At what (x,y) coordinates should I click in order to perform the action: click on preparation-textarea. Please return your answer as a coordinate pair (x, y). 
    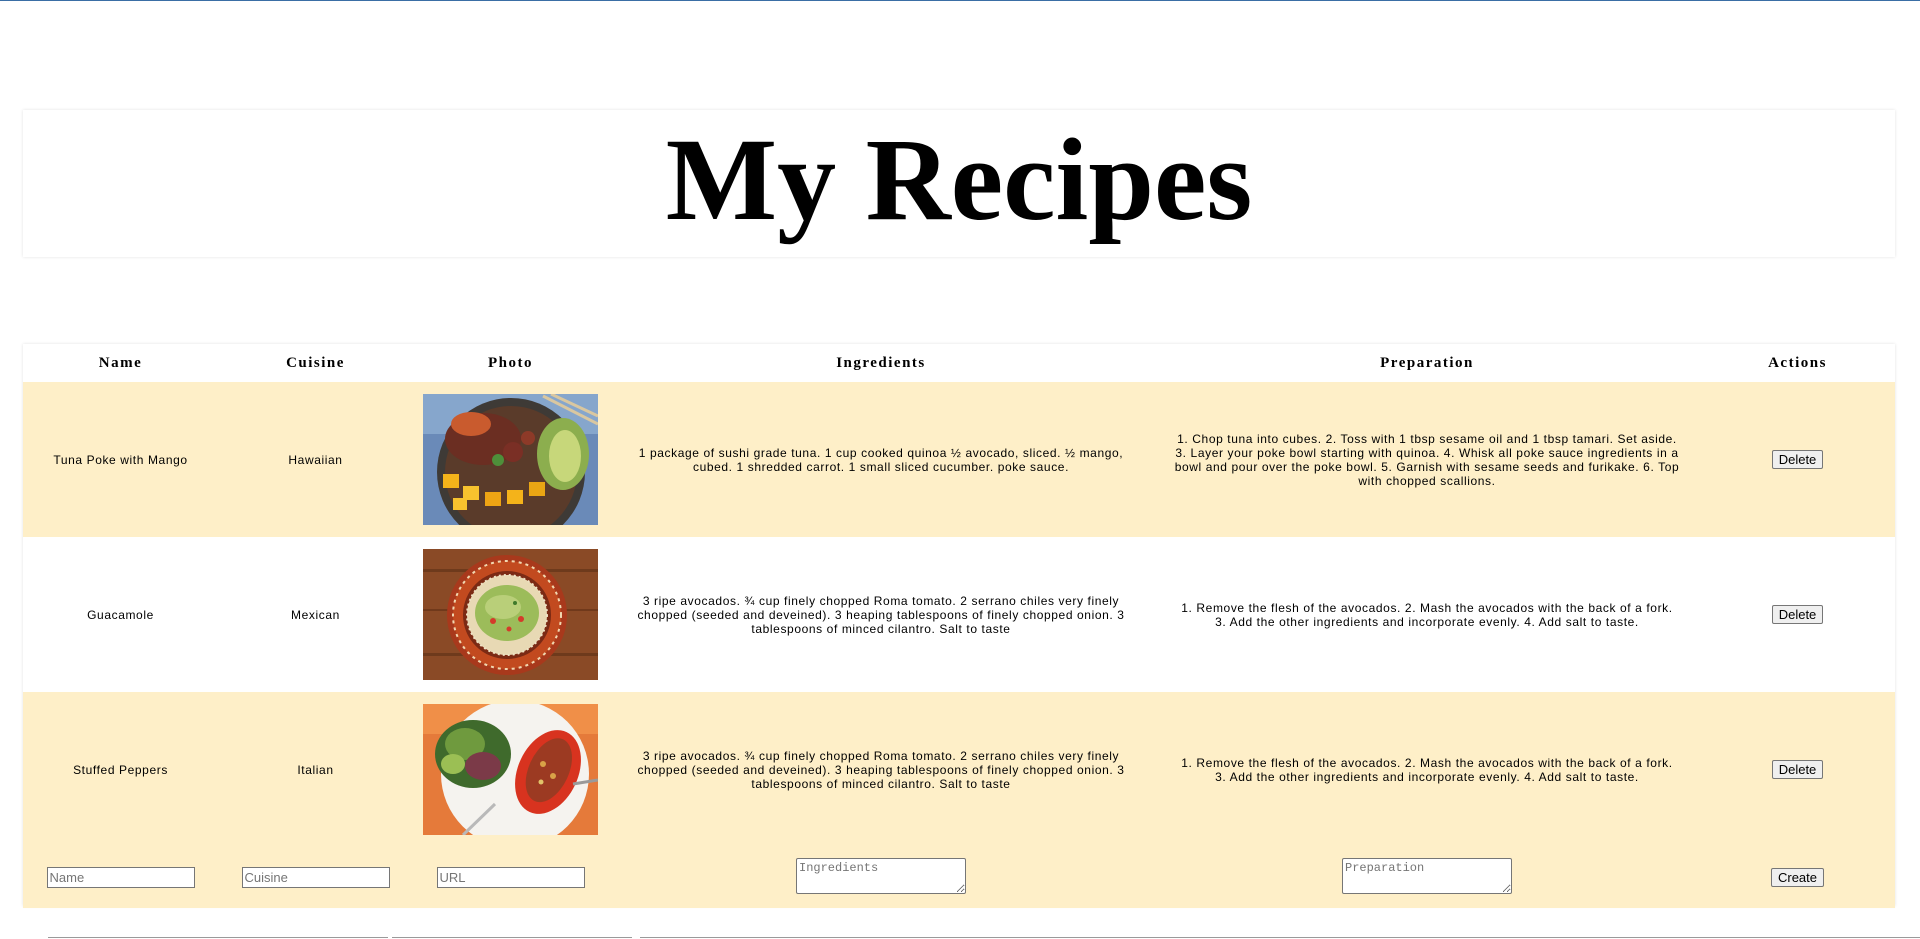
    Looking at the image, I should click on (1427, 876).